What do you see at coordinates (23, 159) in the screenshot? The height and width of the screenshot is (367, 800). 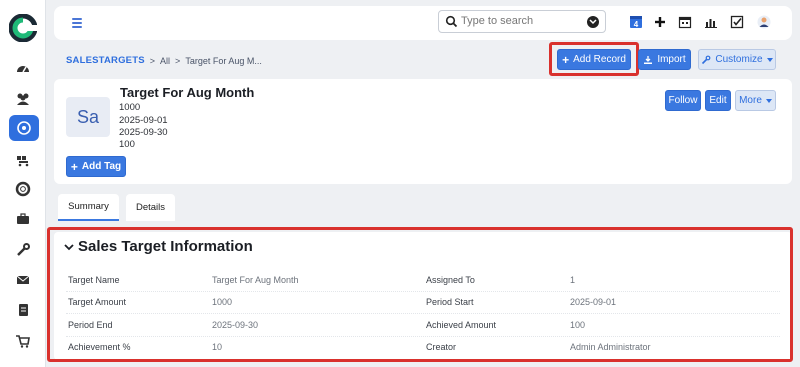 I see `sales-icon` at bounding box center [23, 159].